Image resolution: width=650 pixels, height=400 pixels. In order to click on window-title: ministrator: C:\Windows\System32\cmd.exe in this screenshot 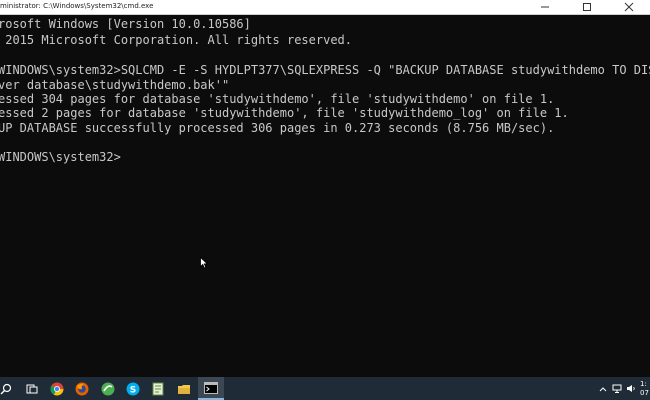, I will do `click(77, 6)`.